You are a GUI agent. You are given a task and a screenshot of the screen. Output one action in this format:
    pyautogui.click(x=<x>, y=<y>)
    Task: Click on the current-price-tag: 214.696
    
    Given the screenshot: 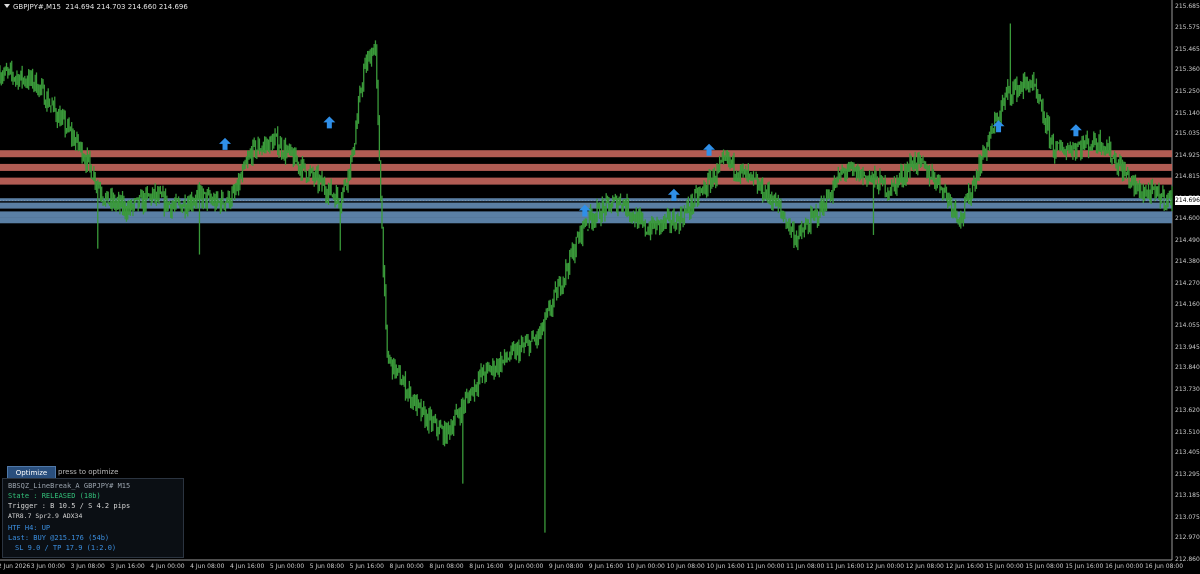 What is the action you would take?
    pyautogui.click(x=1187, y=200)
    